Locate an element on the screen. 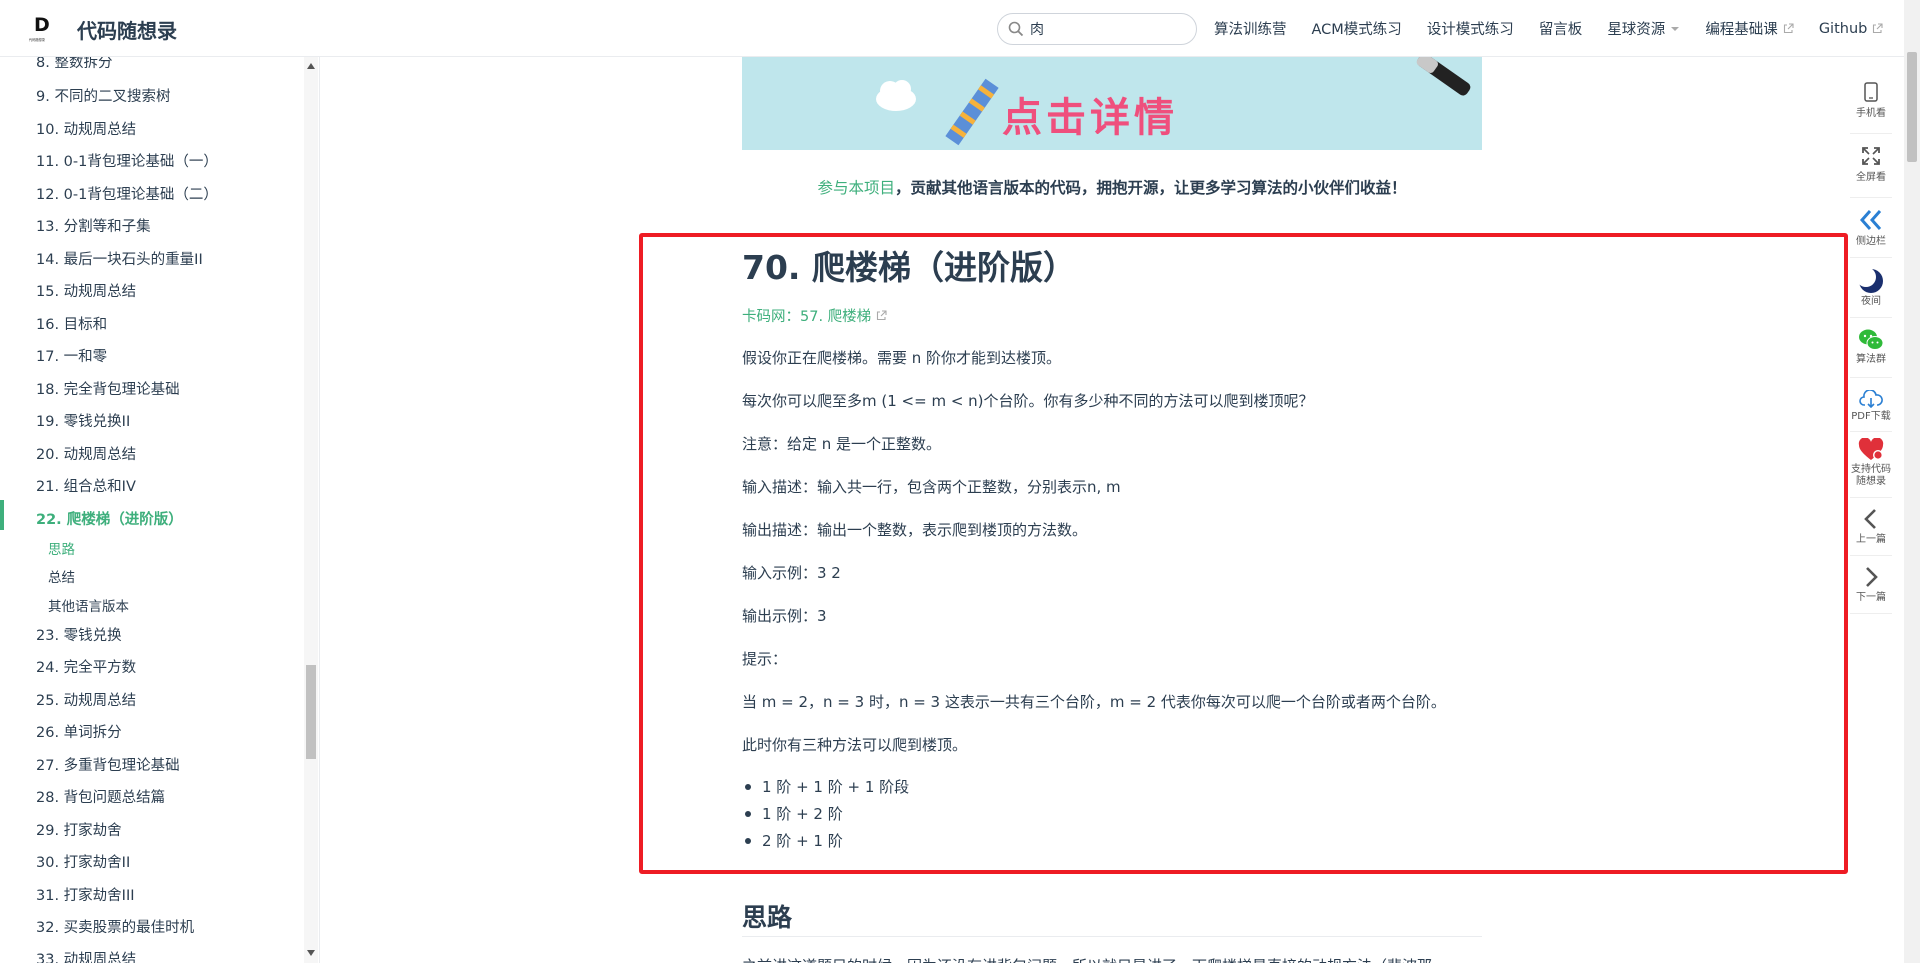 Image resolution: width=1920 pixels, height=963 pixels. pen-icon is located at coordinates (1443, 76).